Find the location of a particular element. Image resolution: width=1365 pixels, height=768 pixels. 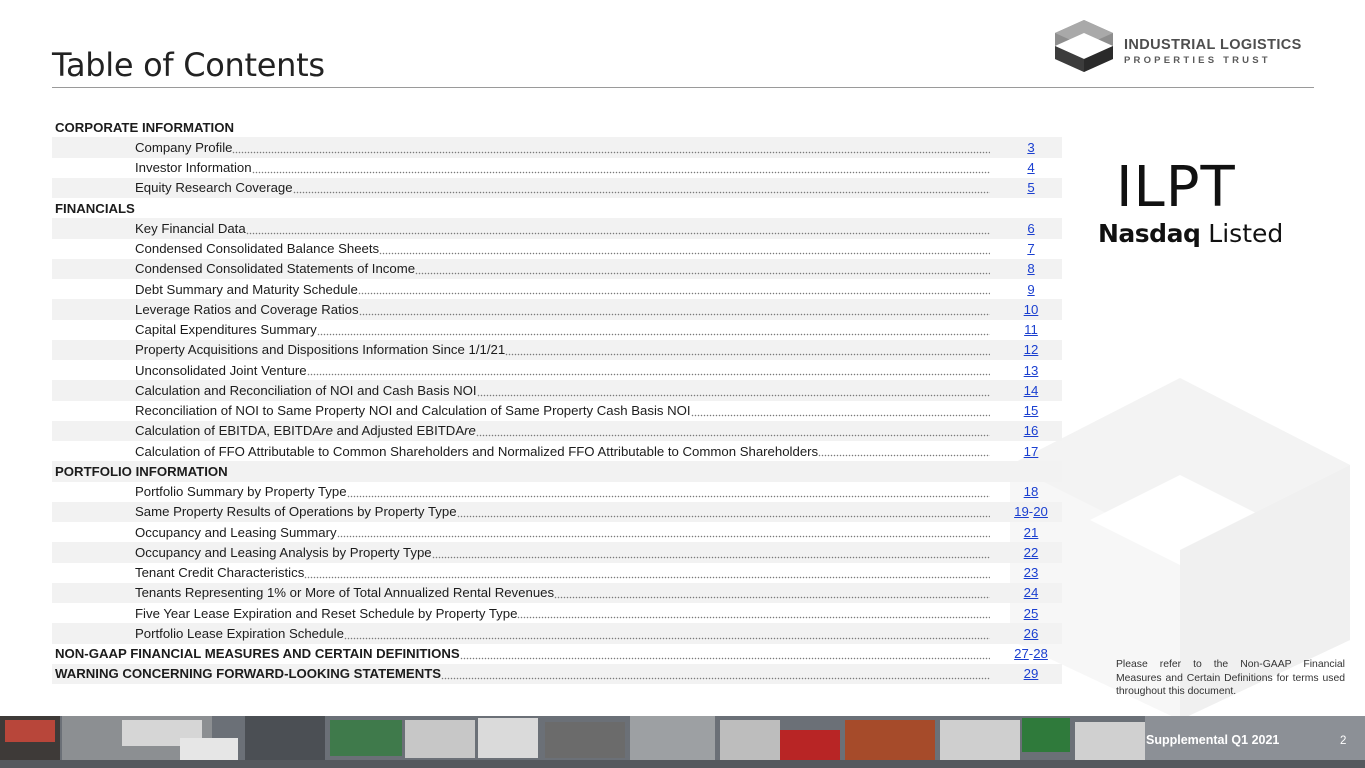

page-link: 15 is located at coordinates (1031, 410).